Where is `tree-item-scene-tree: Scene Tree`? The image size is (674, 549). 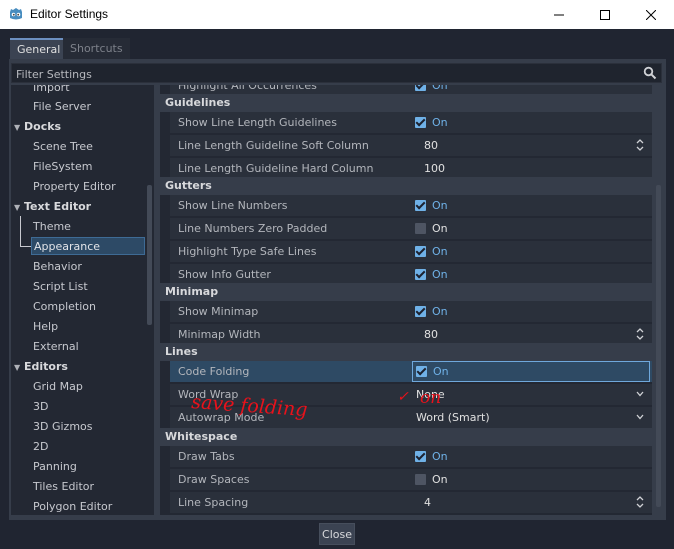 tree-item-scene-tree: Scene Tree is located at coordinates (63, 147).